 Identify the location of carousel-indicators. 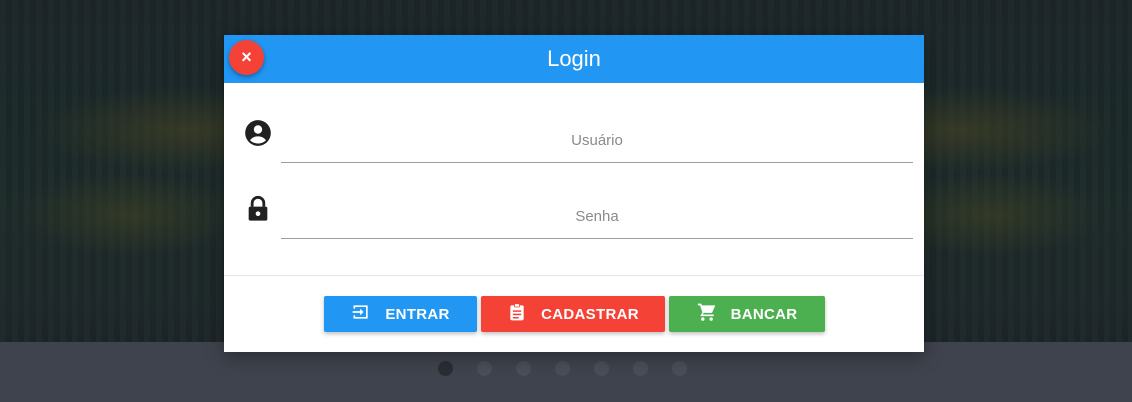
(562, 368).